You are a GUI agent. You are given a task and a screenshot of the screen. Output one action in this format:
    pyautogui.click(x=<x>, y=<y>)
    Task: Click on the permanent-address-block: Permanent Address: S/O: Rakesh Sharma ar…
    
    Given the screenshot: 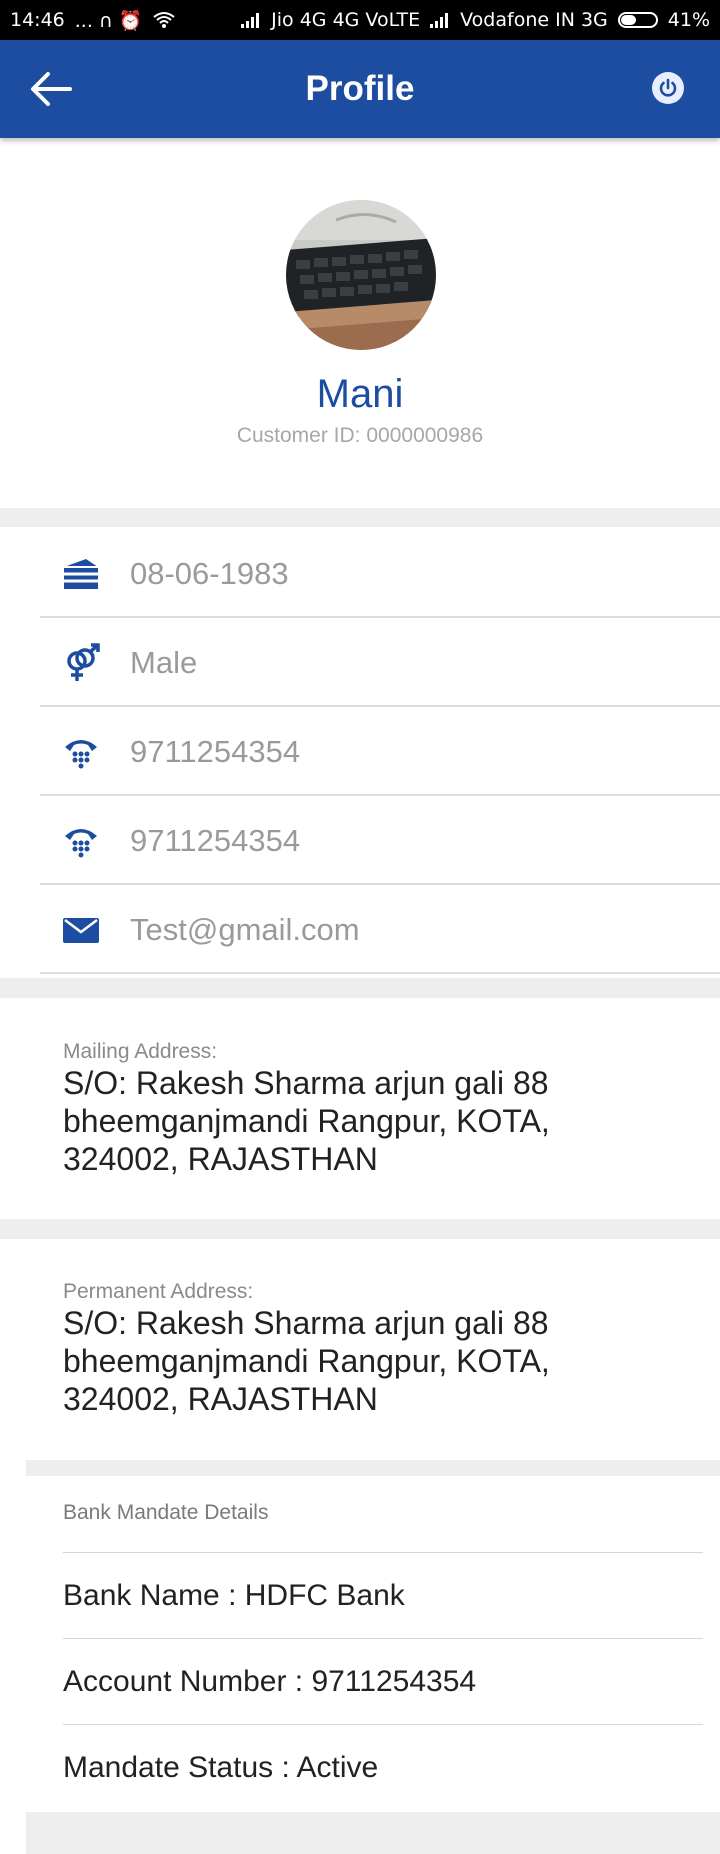 What is the action you would take?
    pyautogui.click(x=373, y=1349)
    